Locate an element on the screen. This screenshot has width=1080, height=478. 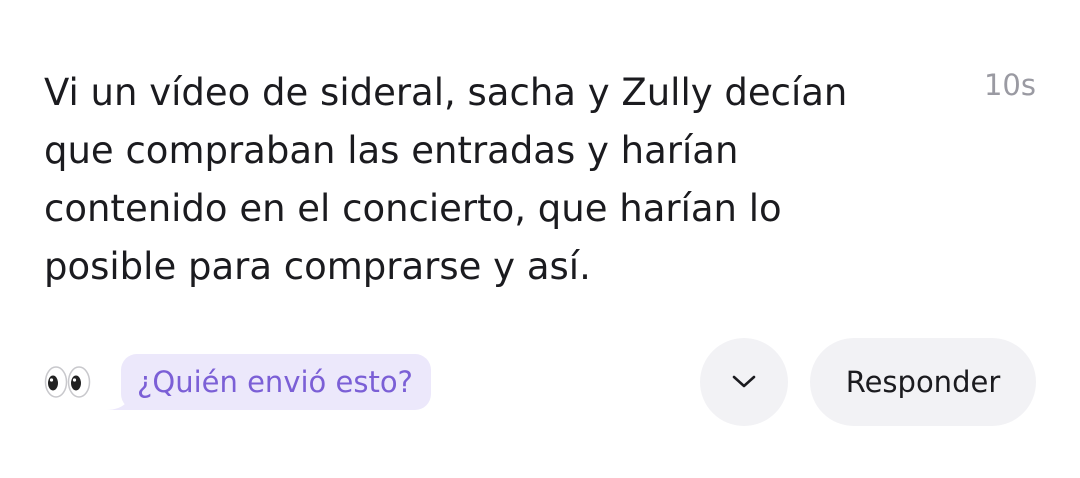
chevron-down-icon is located at coordinates (744, 381).